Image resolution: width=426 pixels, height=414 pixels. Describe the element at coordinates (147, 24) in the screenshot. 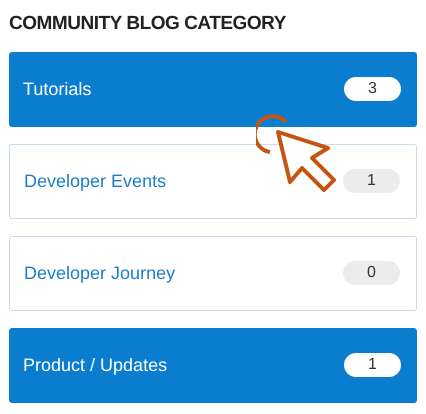

I see `section-heading: COMMUNITY BLOG CATEGORY` at that location.